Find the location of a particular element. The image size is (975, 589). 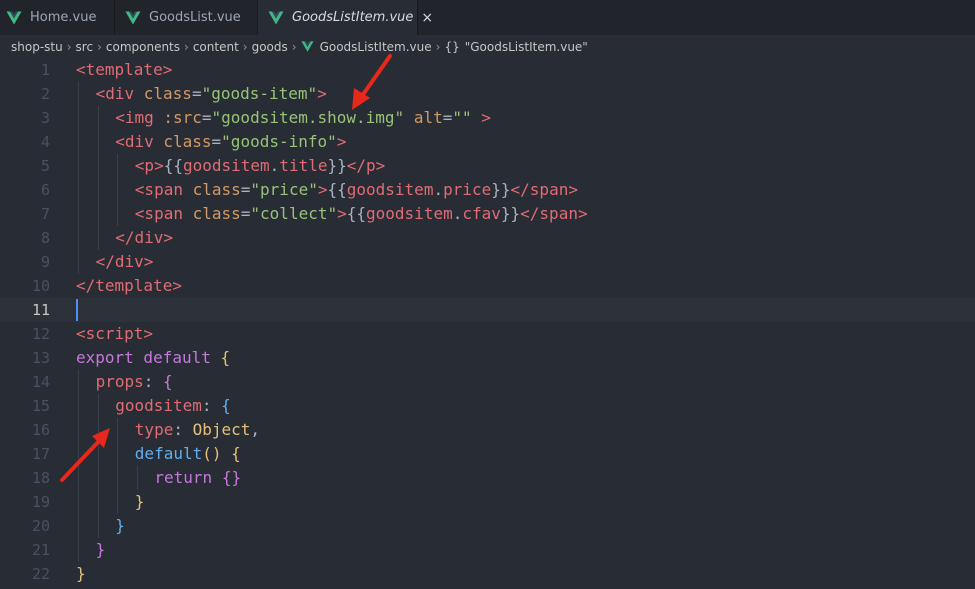

red-arrow-bottom is located at coordinates (85, 455).